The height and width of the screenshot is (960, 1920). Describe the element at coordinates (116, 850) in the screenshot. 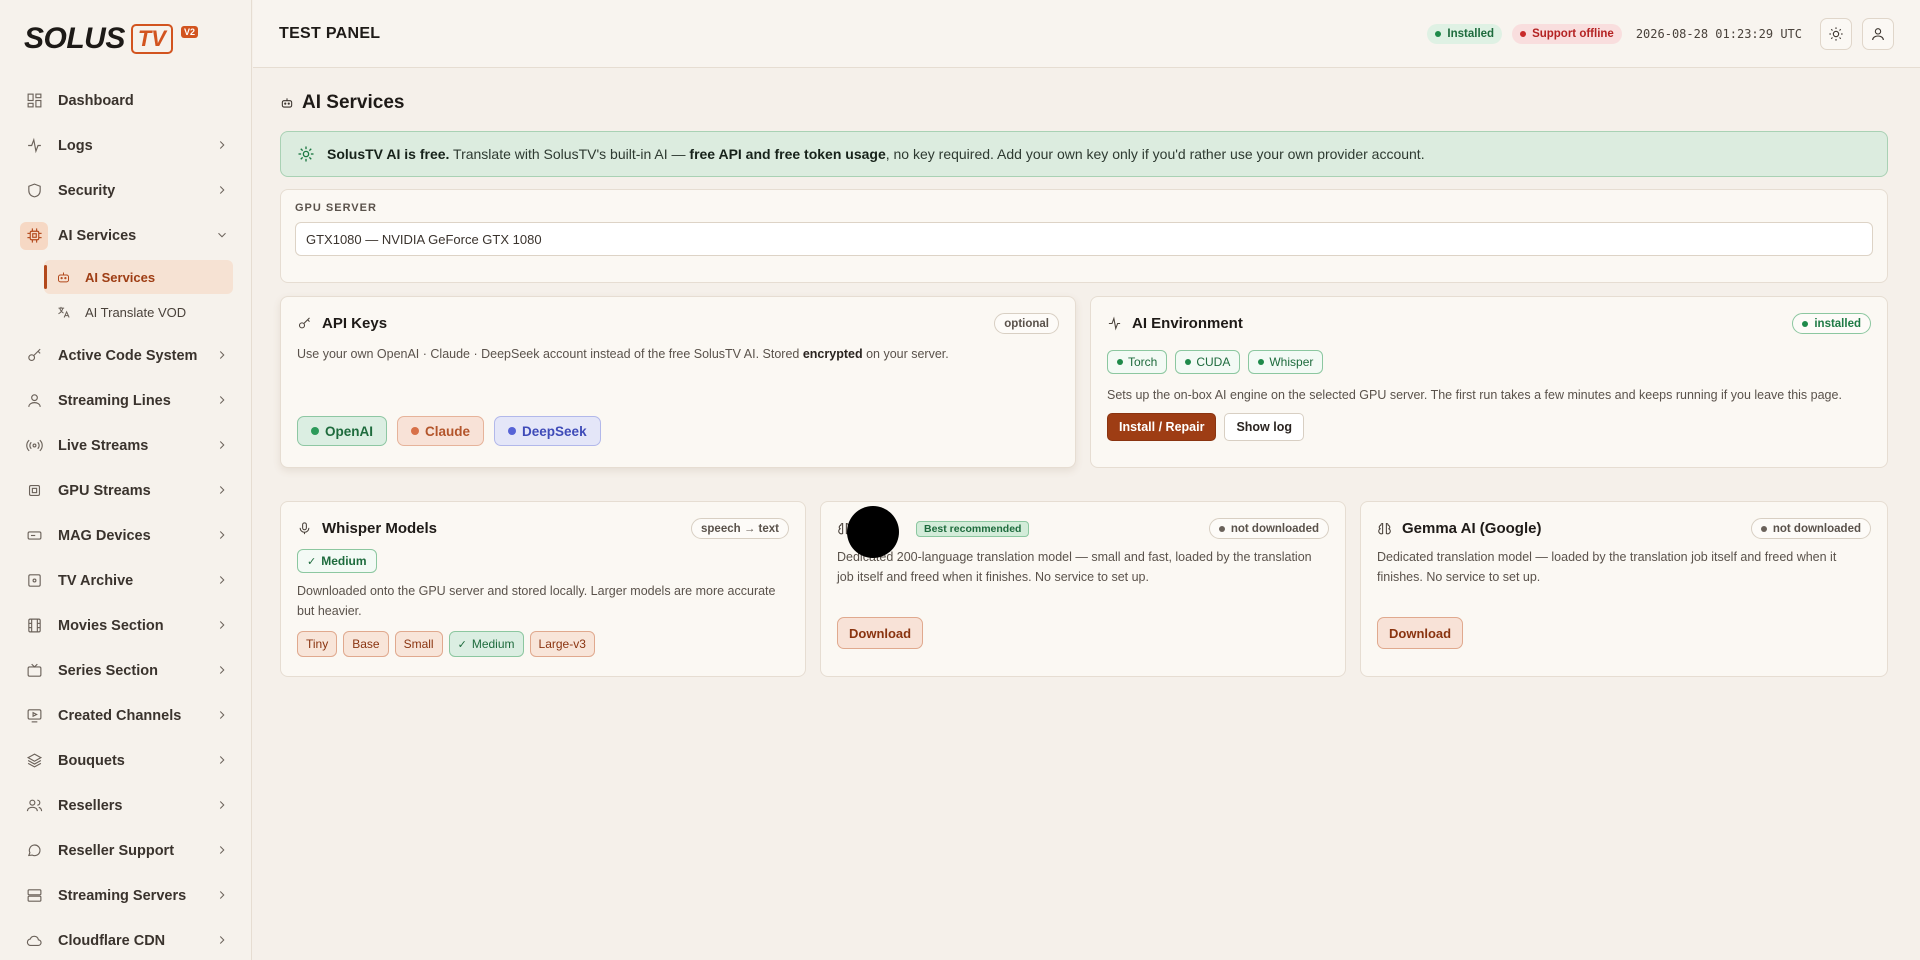

I see `sidebar-item-label: Reseller Support` at that location.